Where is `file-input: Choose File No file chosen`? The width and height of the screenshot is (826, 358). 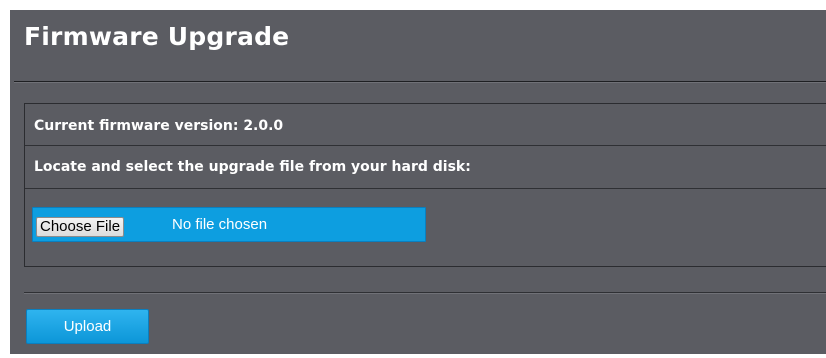
file-input: Choose File No file chosen is located at coordinates (229, 224).